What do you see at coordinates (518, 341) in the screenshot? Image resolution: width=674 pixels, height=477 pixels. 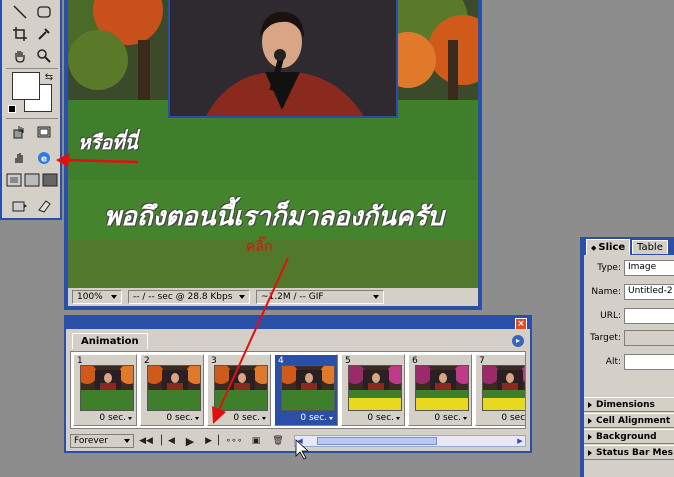 I see `panel-menu-icon: ▸` at bounding box center [518, 341].